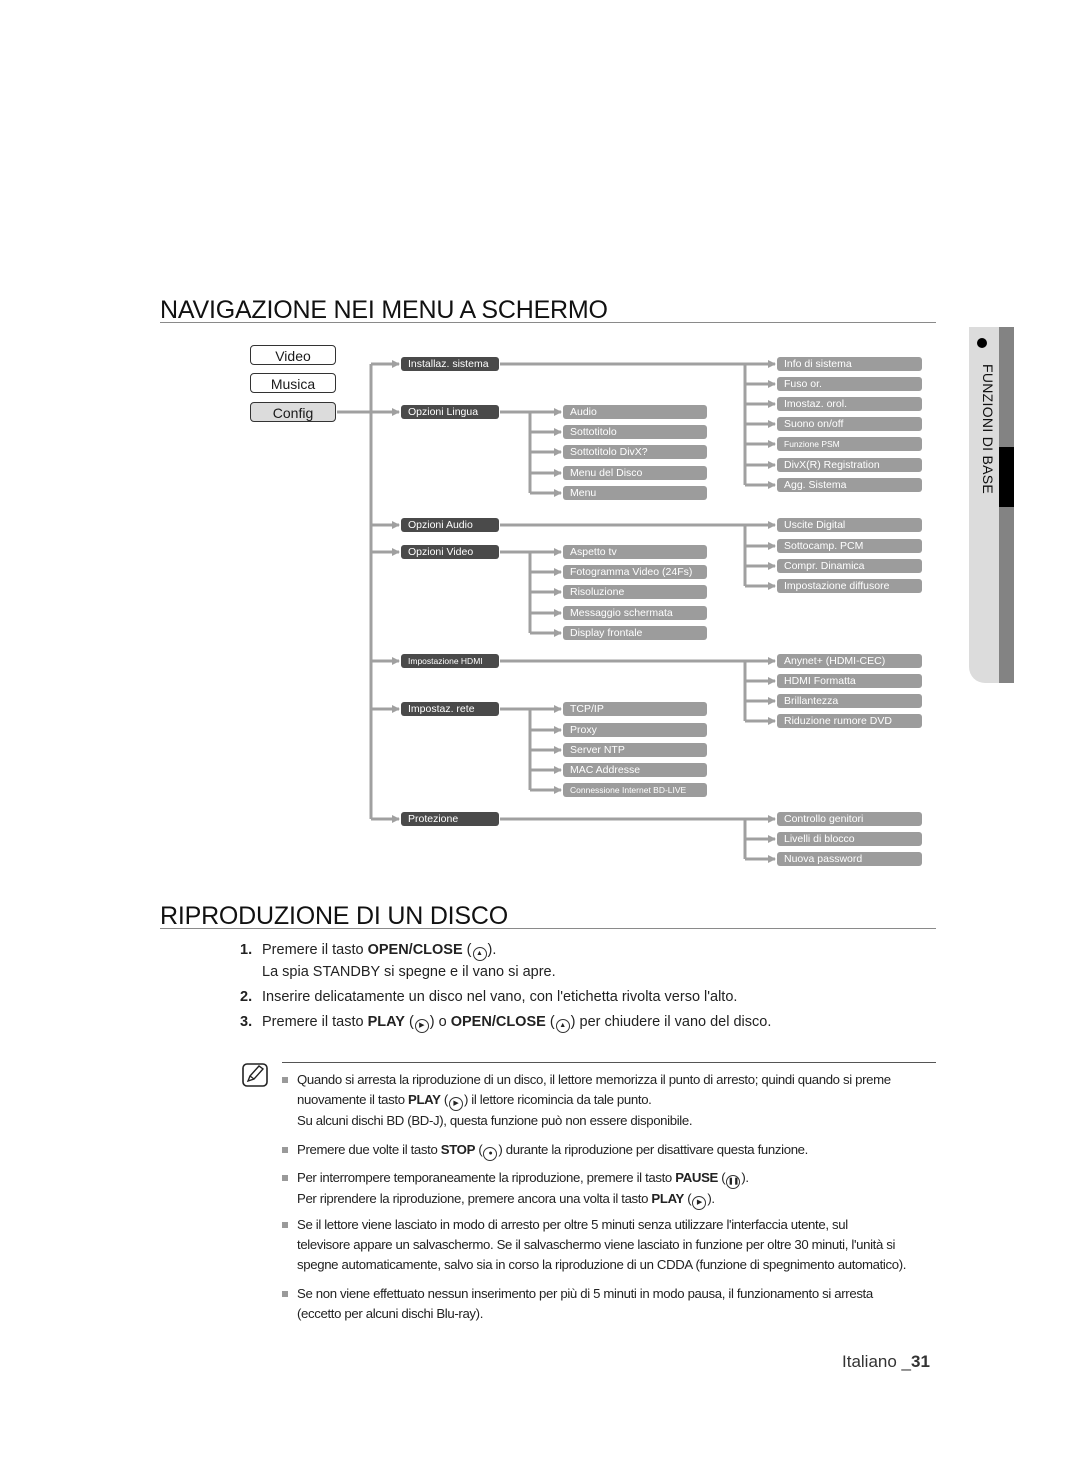  I want to click on menu-item-agg-sistema: Agg. Sistema, so click(849, 485).